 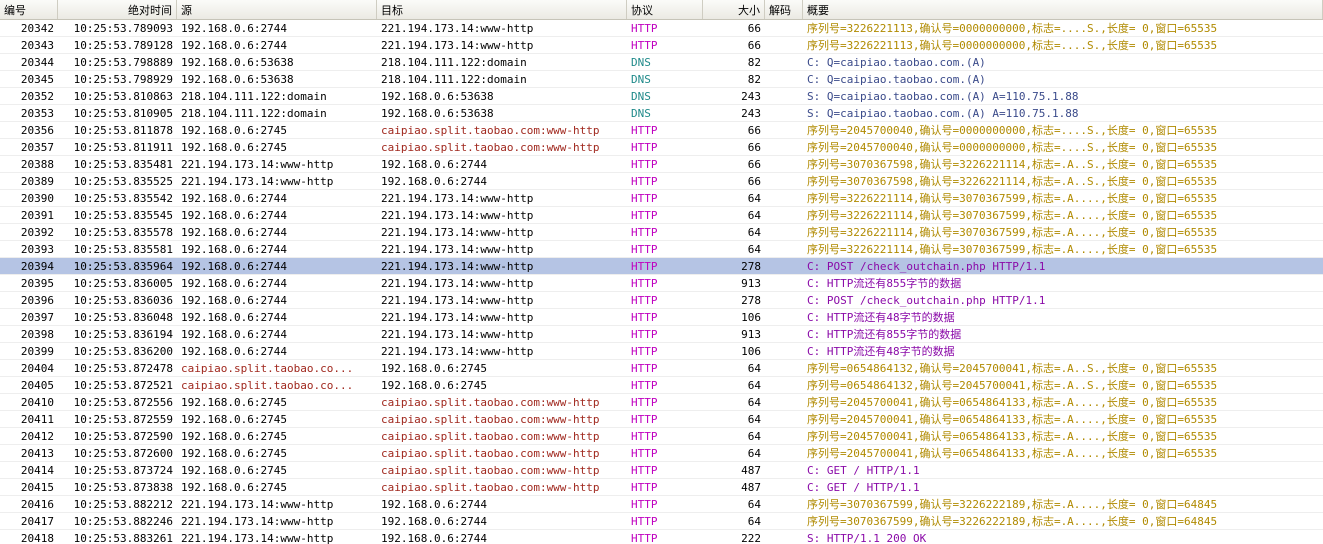 I want to click on packet-time: 10:25:53.811911, so click(x=123, y=147).